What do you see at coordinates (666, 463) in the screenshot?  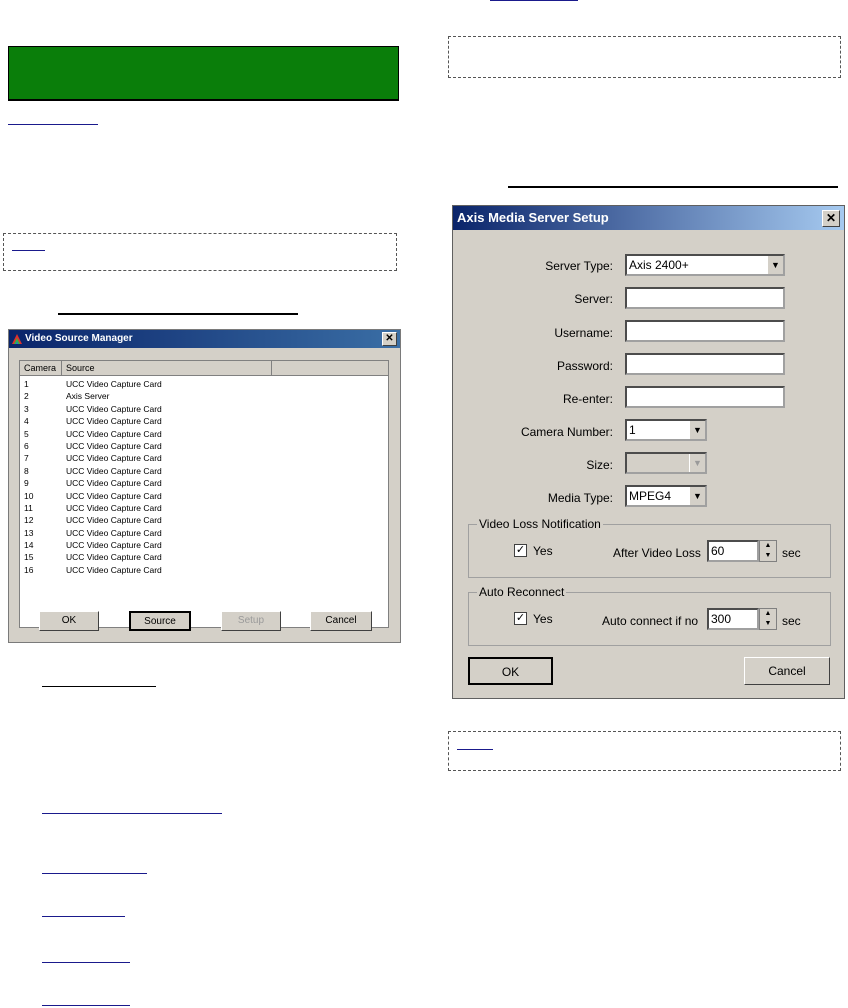 I see `size-select: ▼` at bounding box center [666, 463].